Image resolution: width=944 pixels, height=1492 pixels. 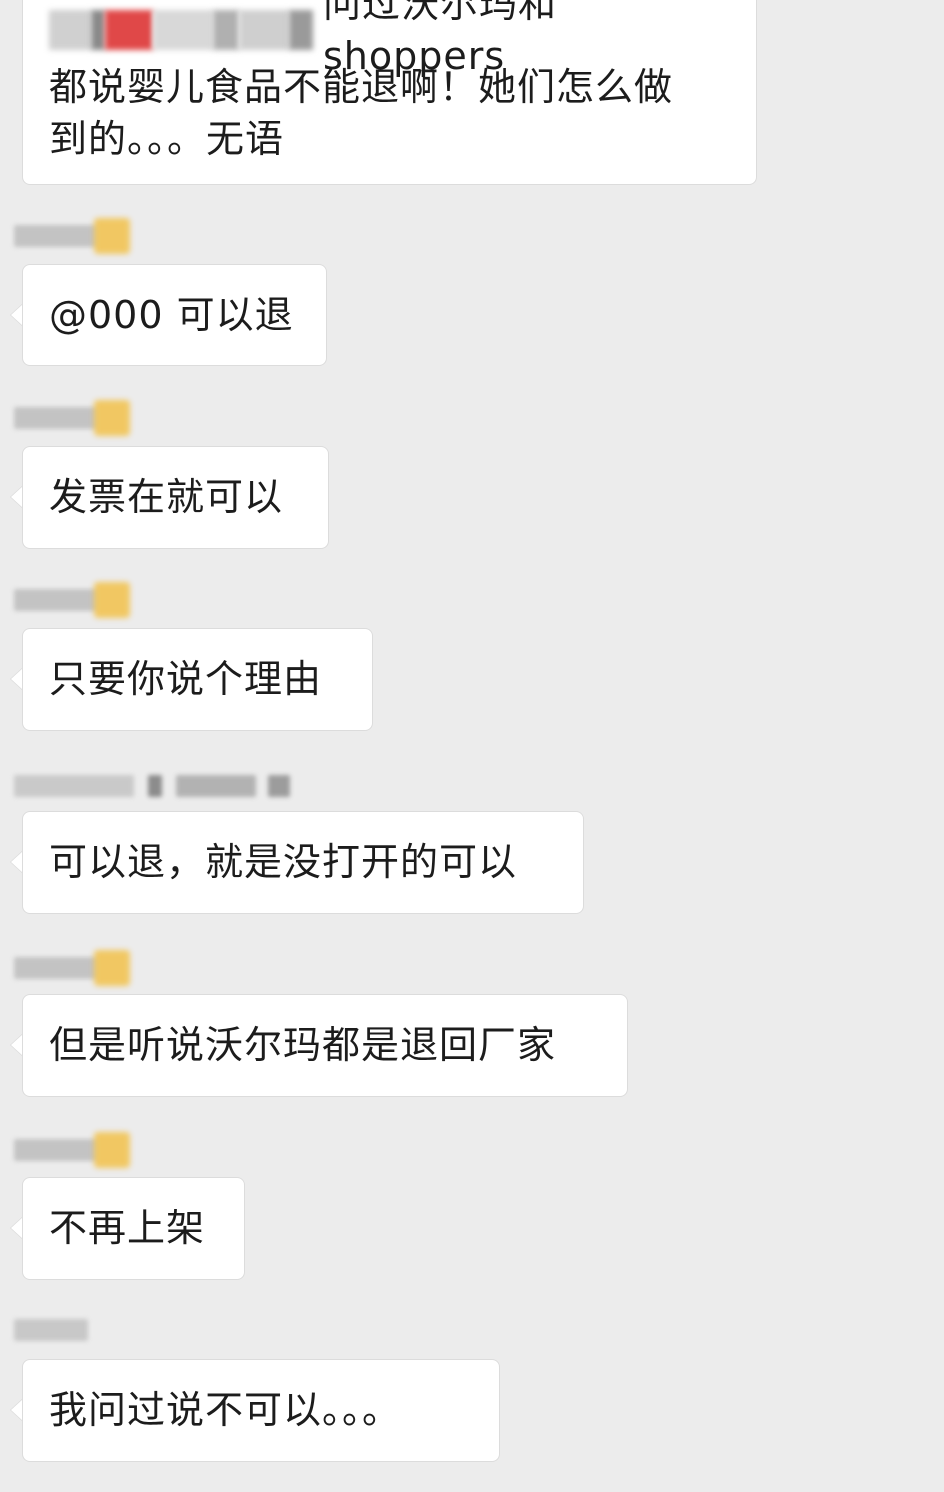 I want to click on message-bubble: 可以退，就是没打开的可以, so click(x=303, y=862).